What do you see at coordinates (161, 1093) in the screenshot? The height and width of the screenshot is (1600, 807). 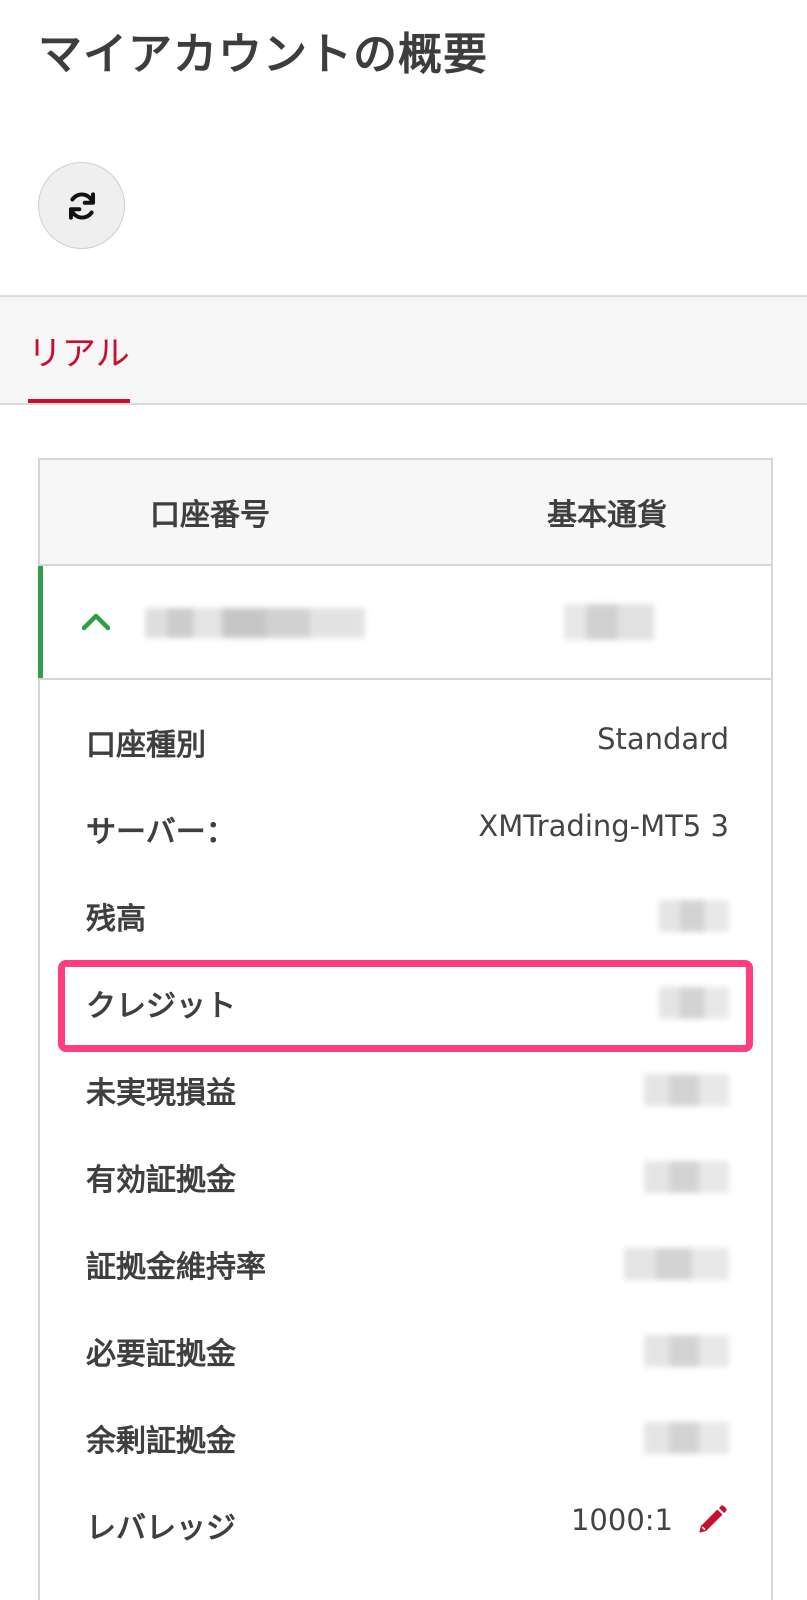 I see `unrealized-pl-label: 未実現損益` at bounding box center [161, 1093].